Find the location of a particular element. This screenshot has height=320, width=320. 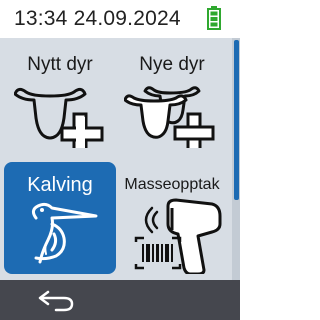

stork-icon is located at coordinates (64, 233).